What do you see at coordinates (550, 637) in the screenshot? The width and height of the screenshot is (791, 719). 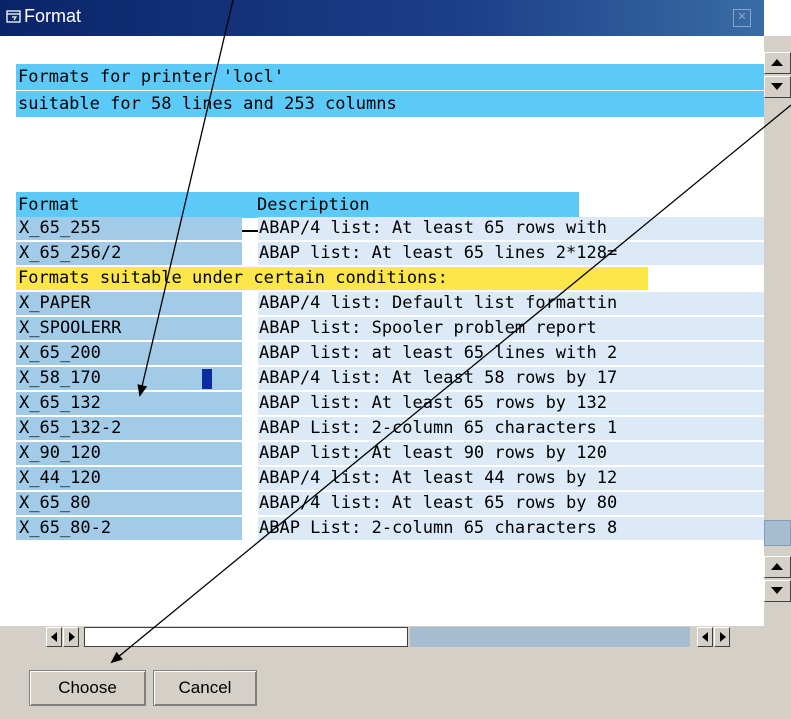 I see `horizontal-scroll-track` at bounding box center [550, 637].